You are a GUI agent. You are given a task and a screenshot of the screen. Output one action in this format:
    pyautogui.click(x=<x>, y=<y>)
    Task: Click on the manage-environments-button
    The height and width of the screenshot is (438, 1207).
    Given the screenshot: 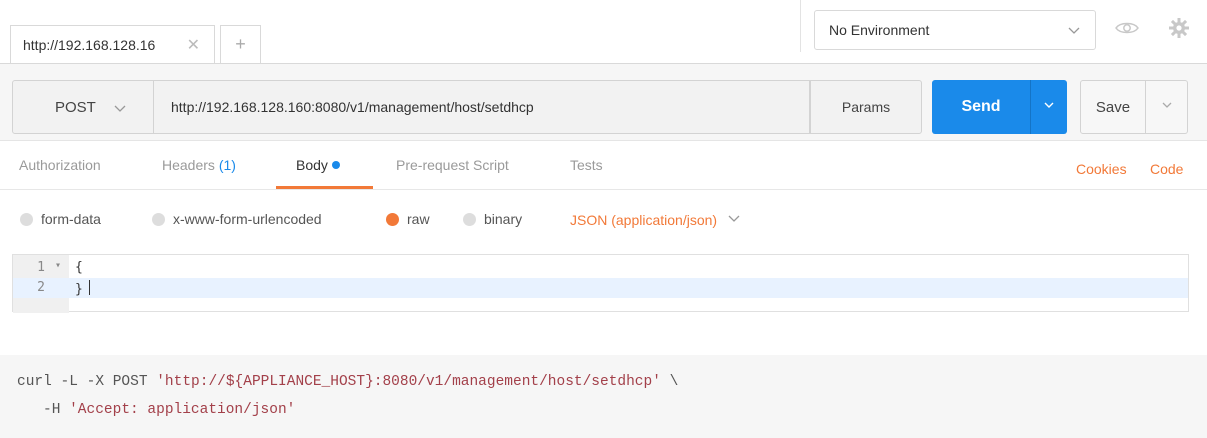 What is the action you would take?
    pyautogui.click(x=1179, y=30)
    